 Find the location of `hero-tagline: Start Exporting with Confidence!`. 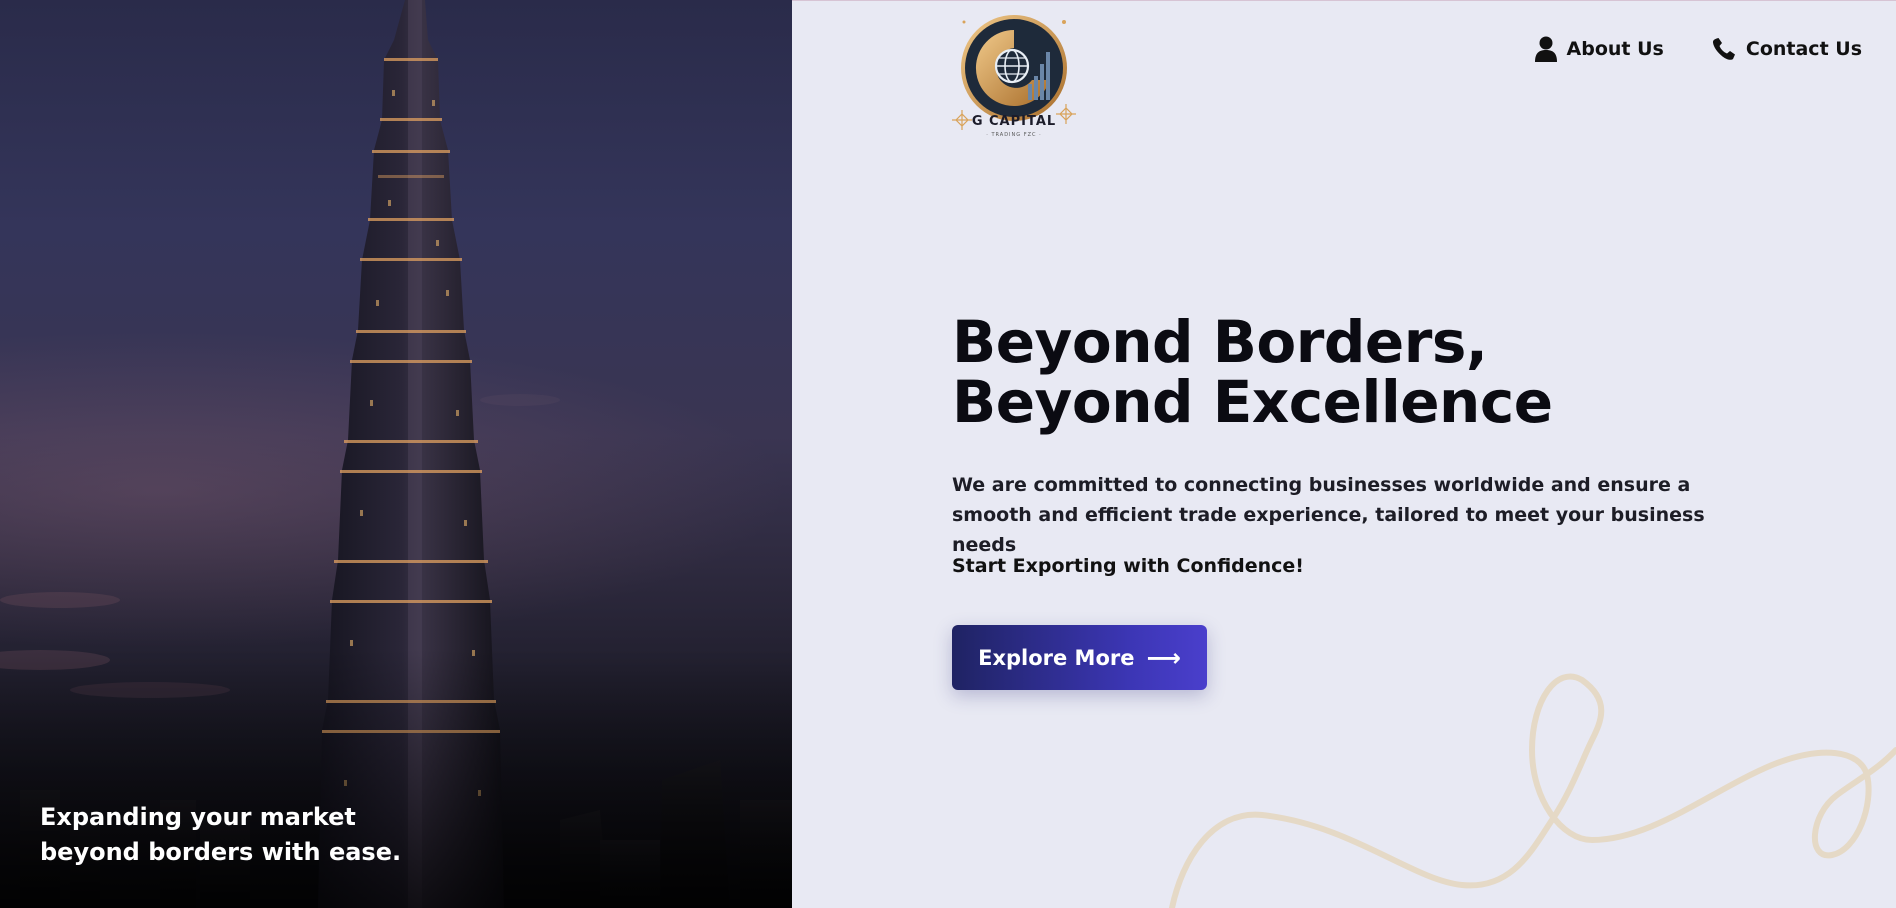

hero-tagline: Start Exporting with Confidence! is located at coordinates (1128, 566).